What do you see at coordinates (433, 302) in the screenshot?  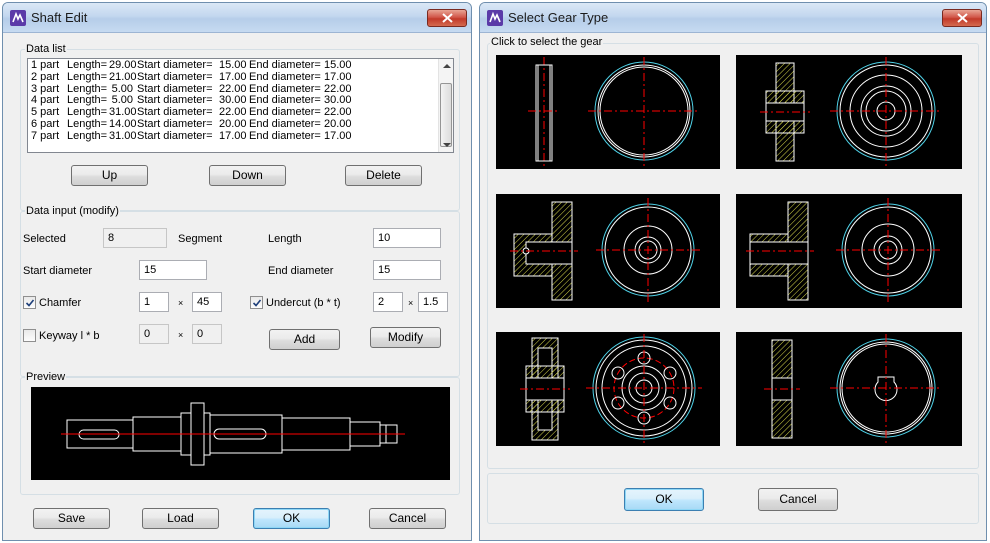 I see `undercut-t-input: 1.5` at bounding box center [433, 302].